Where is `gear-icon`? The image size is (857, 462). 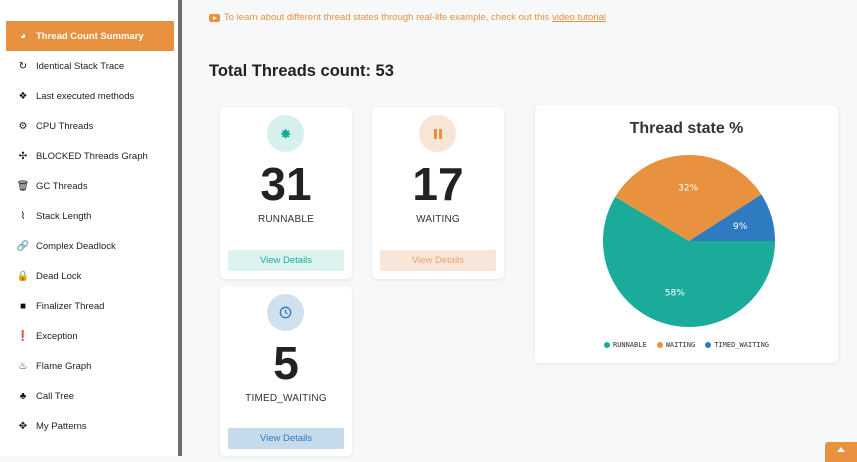 gear-icon is located at coordinates (285, 133).